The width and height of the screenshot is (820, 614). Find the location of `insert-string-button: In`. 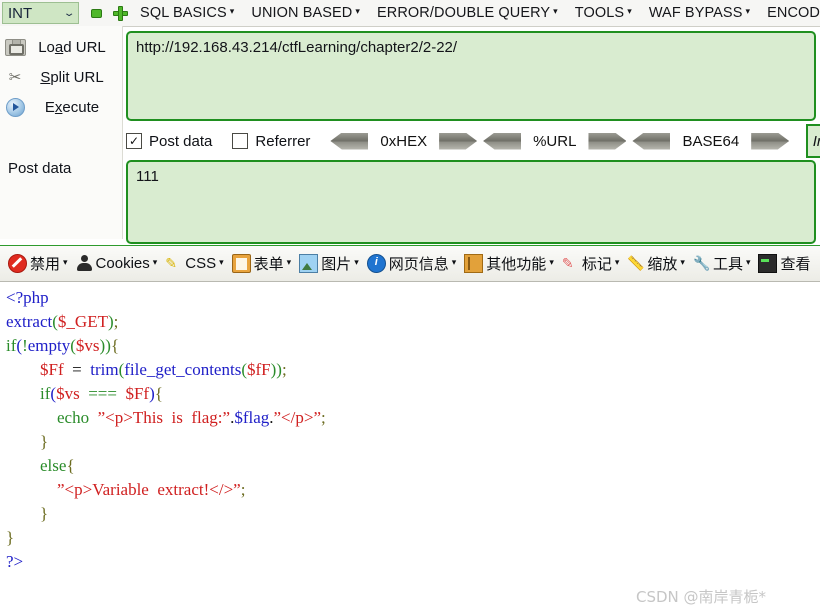

insert-string-button: In is located at coordinates (813, 141).